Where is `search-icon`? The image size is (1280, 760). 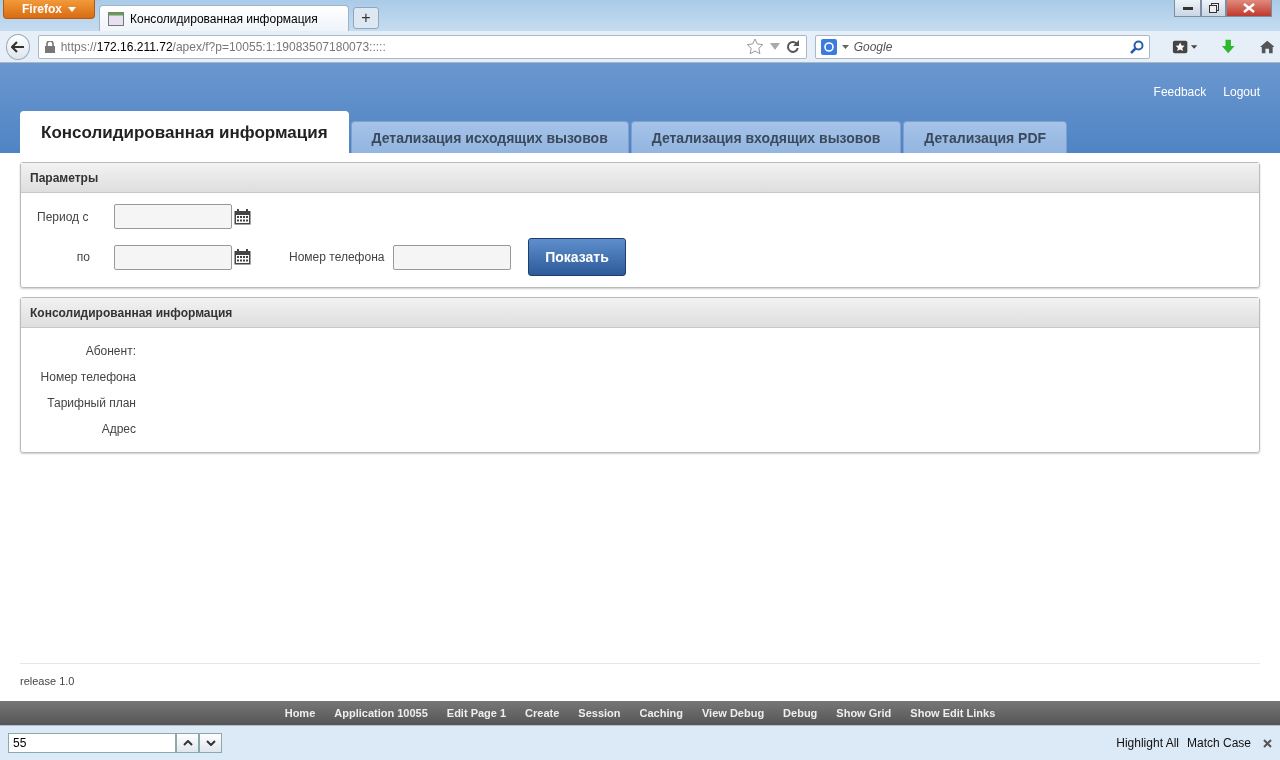
search-icon is located at coordinates (1137, 46).